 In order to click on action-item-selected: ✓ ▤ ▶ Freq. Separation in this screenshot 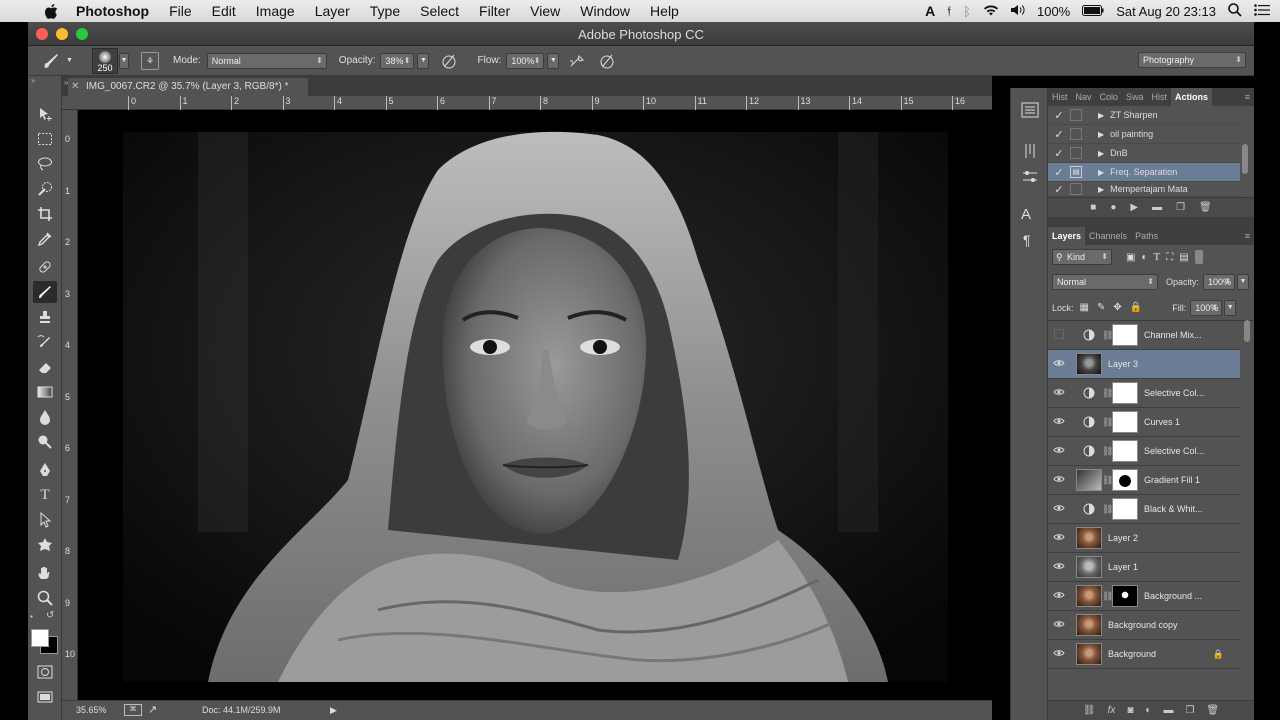, I will do `click(1144, 172)`.